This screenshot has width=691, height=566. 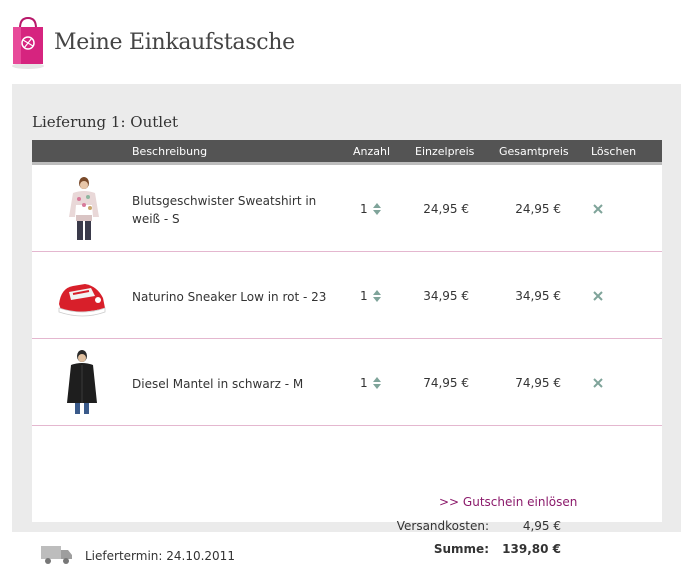 I want to click on shipping-label: Versandkosten:, so click(x=442, y=526).